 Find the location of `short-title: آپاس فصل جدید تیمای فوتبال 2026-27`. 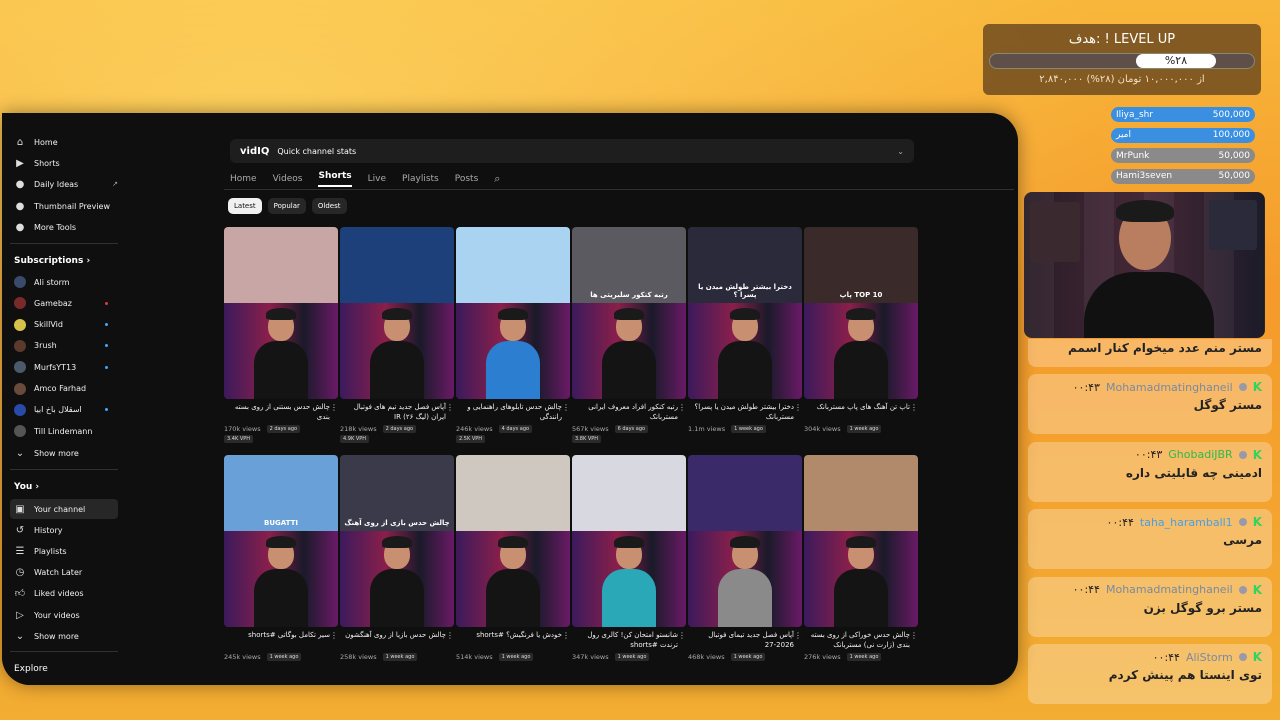

short-title: آپاس فصل جدید تیمای فوتبال 2026-27 is located at coordinates (741, 640).